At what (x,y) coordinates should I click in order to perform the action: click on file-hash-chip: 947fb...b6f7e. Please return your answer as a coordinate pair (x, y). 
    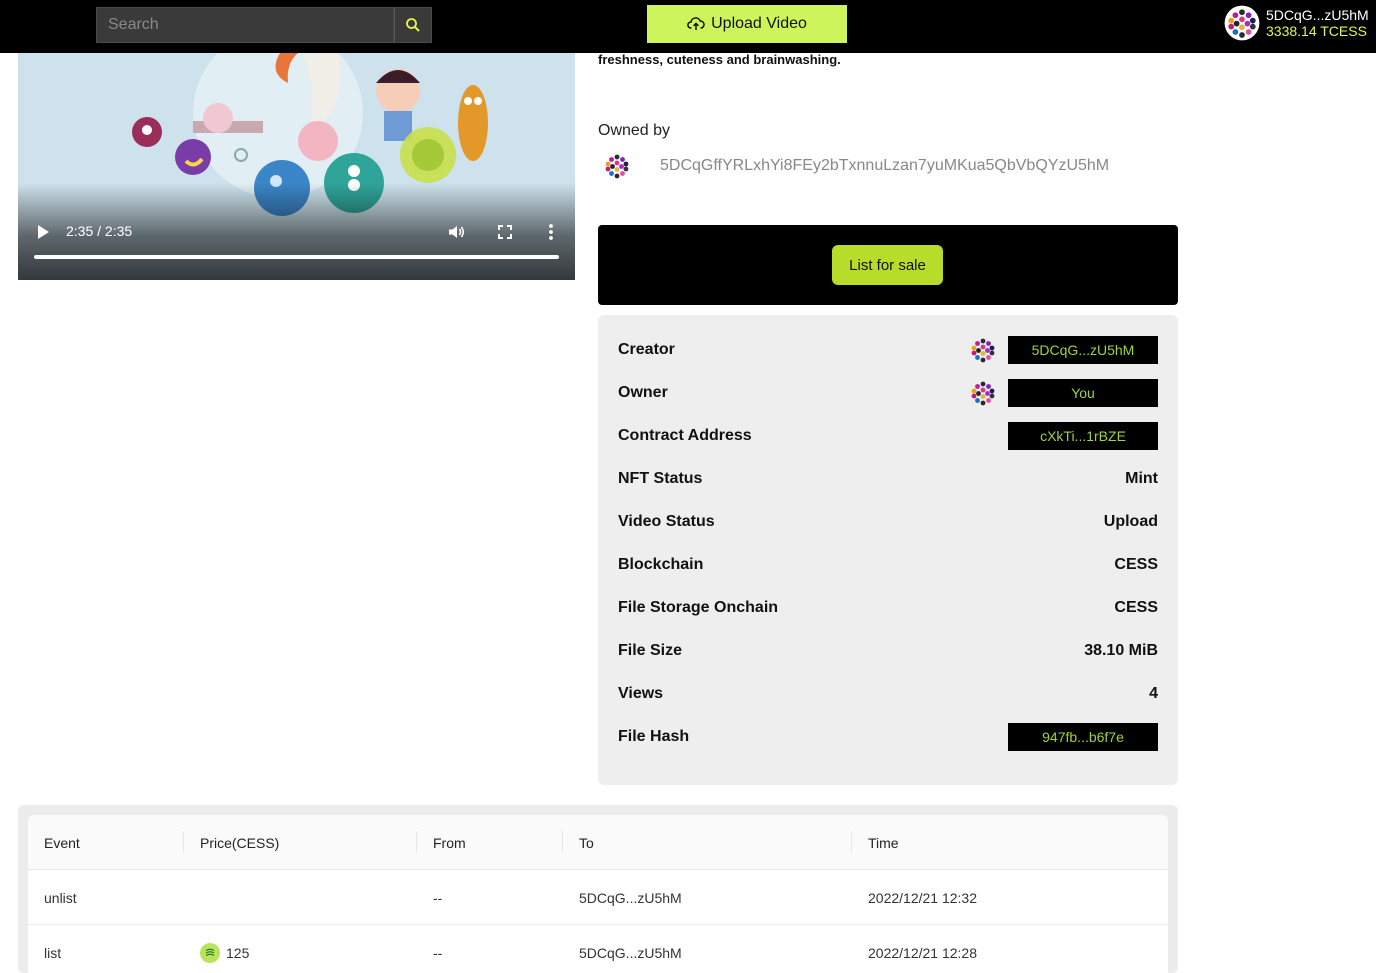
    Looking at the image, I should click on (1083, 737).